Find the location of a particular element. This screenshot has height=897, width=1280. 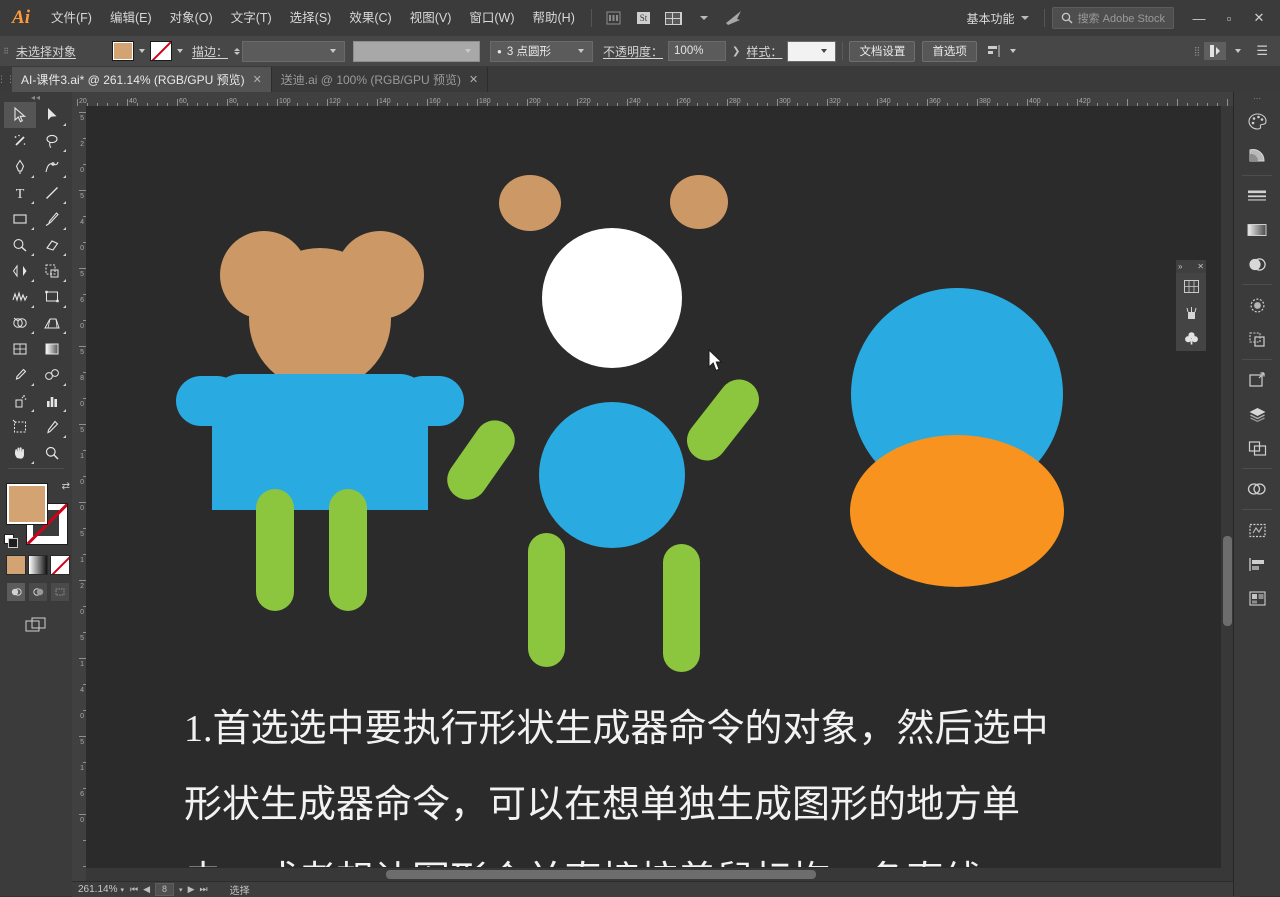

blend-tool is located at coordinates (52, 375).